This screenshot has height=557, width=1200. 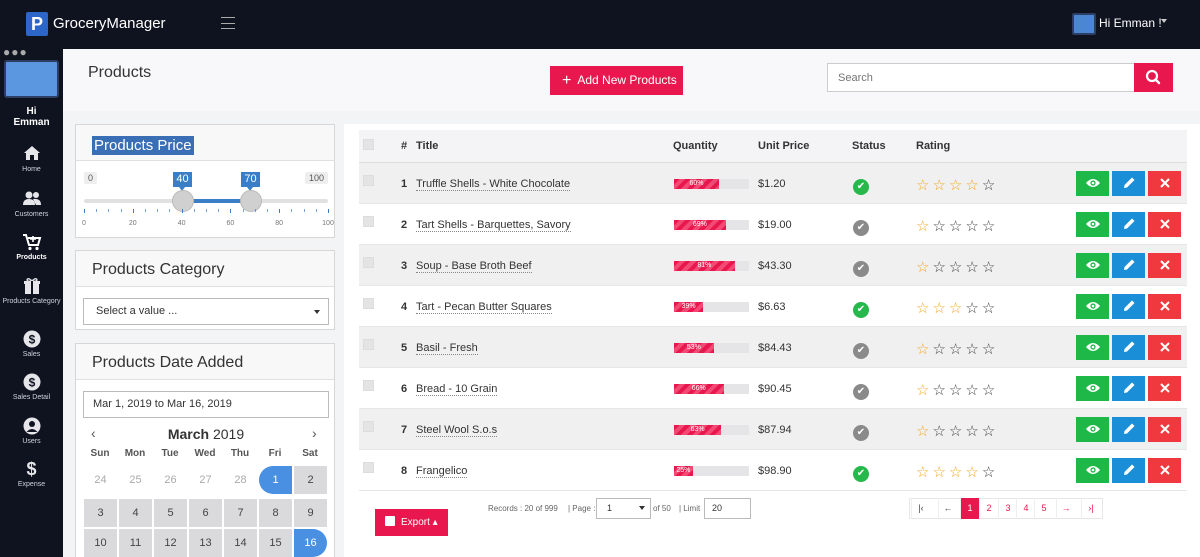 I want to click on calendar-day: 7, so click(x=240, y=513).